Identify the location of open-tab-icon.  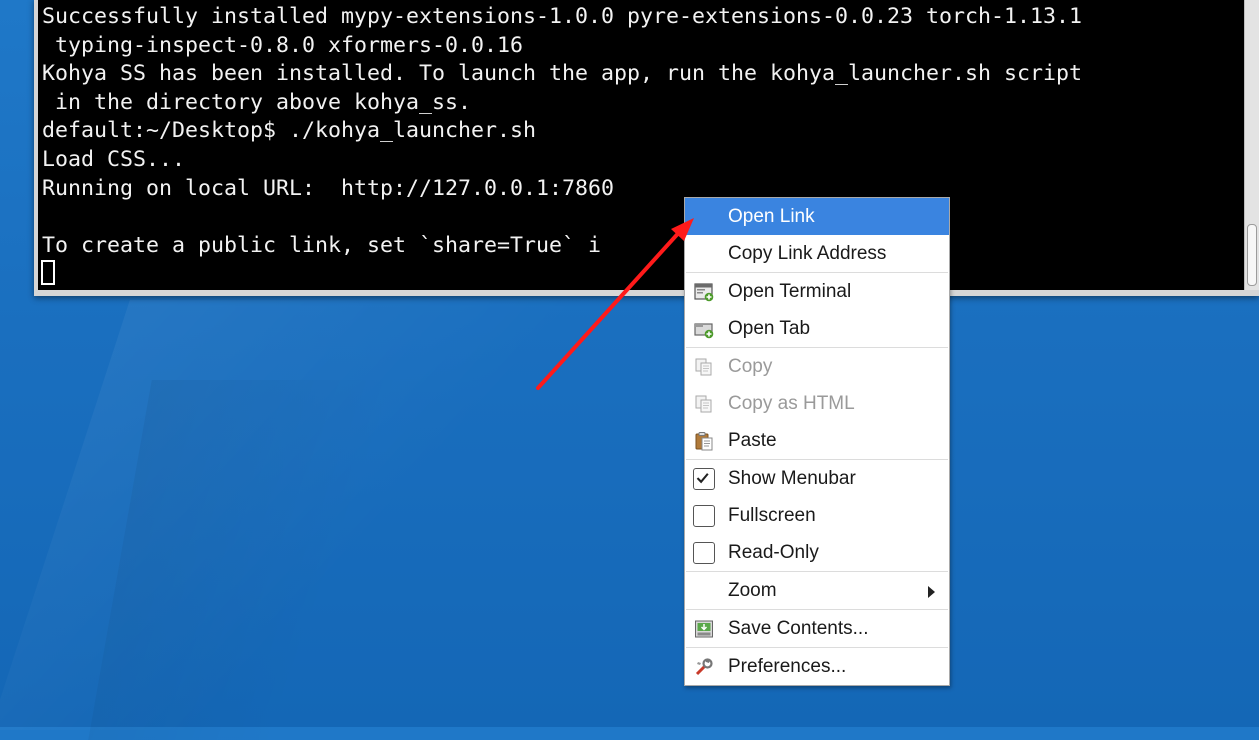
(704, 331).